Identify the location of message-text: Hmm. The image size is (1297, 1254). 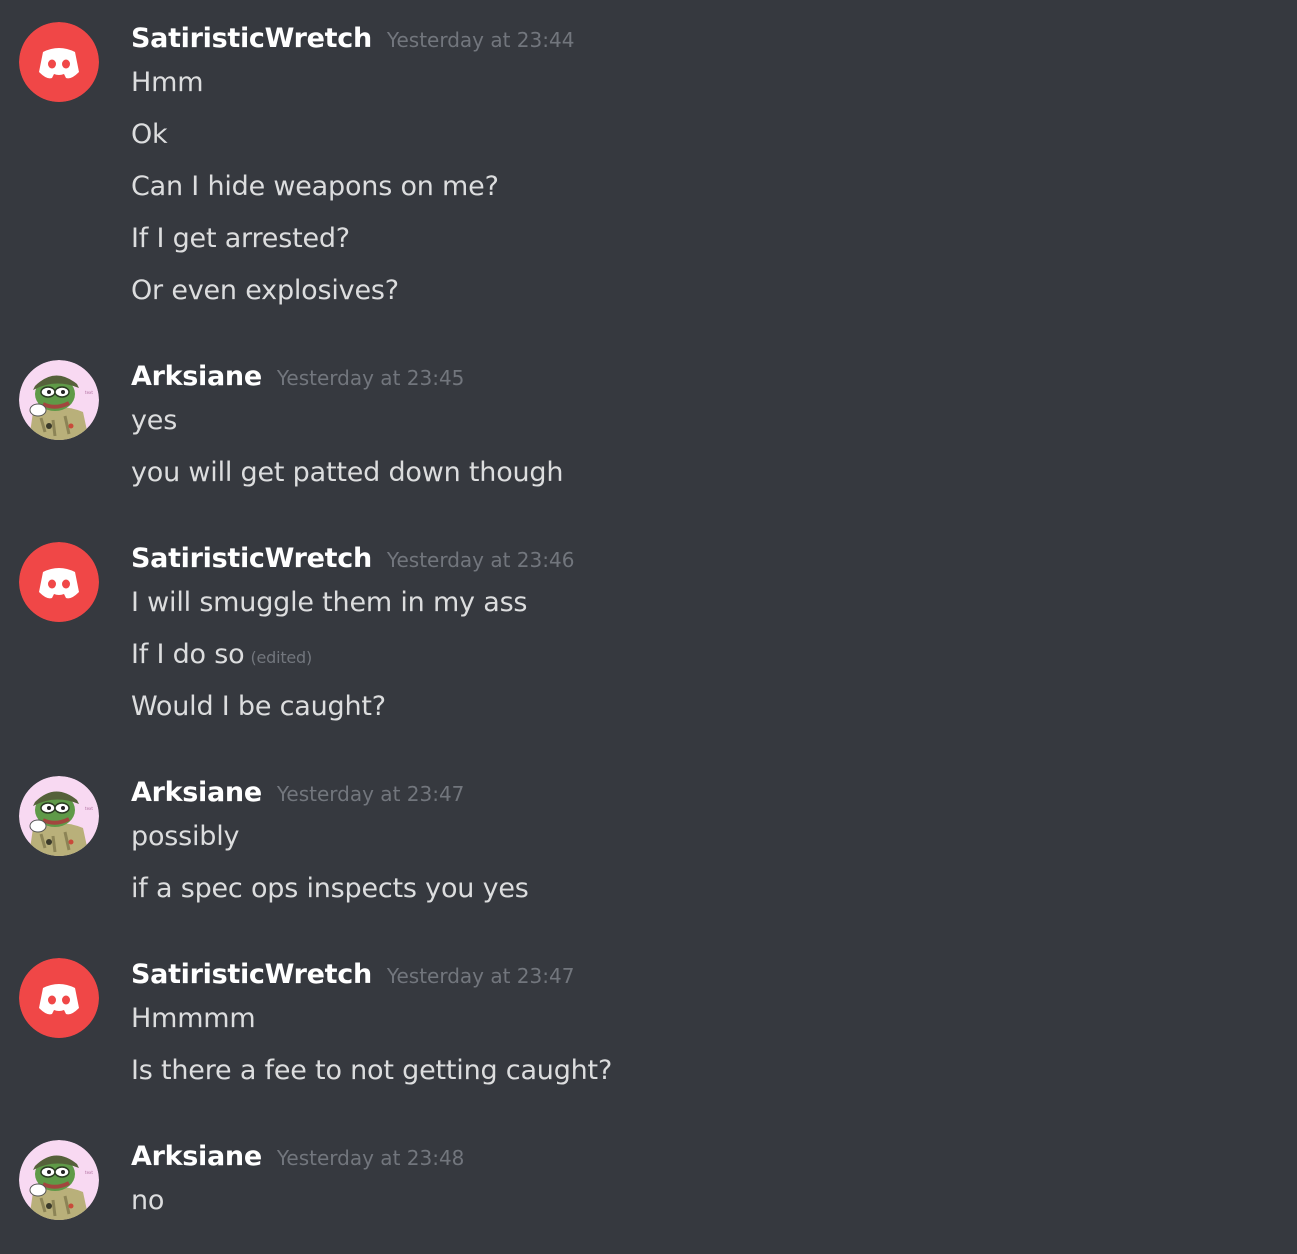
(167, 82).